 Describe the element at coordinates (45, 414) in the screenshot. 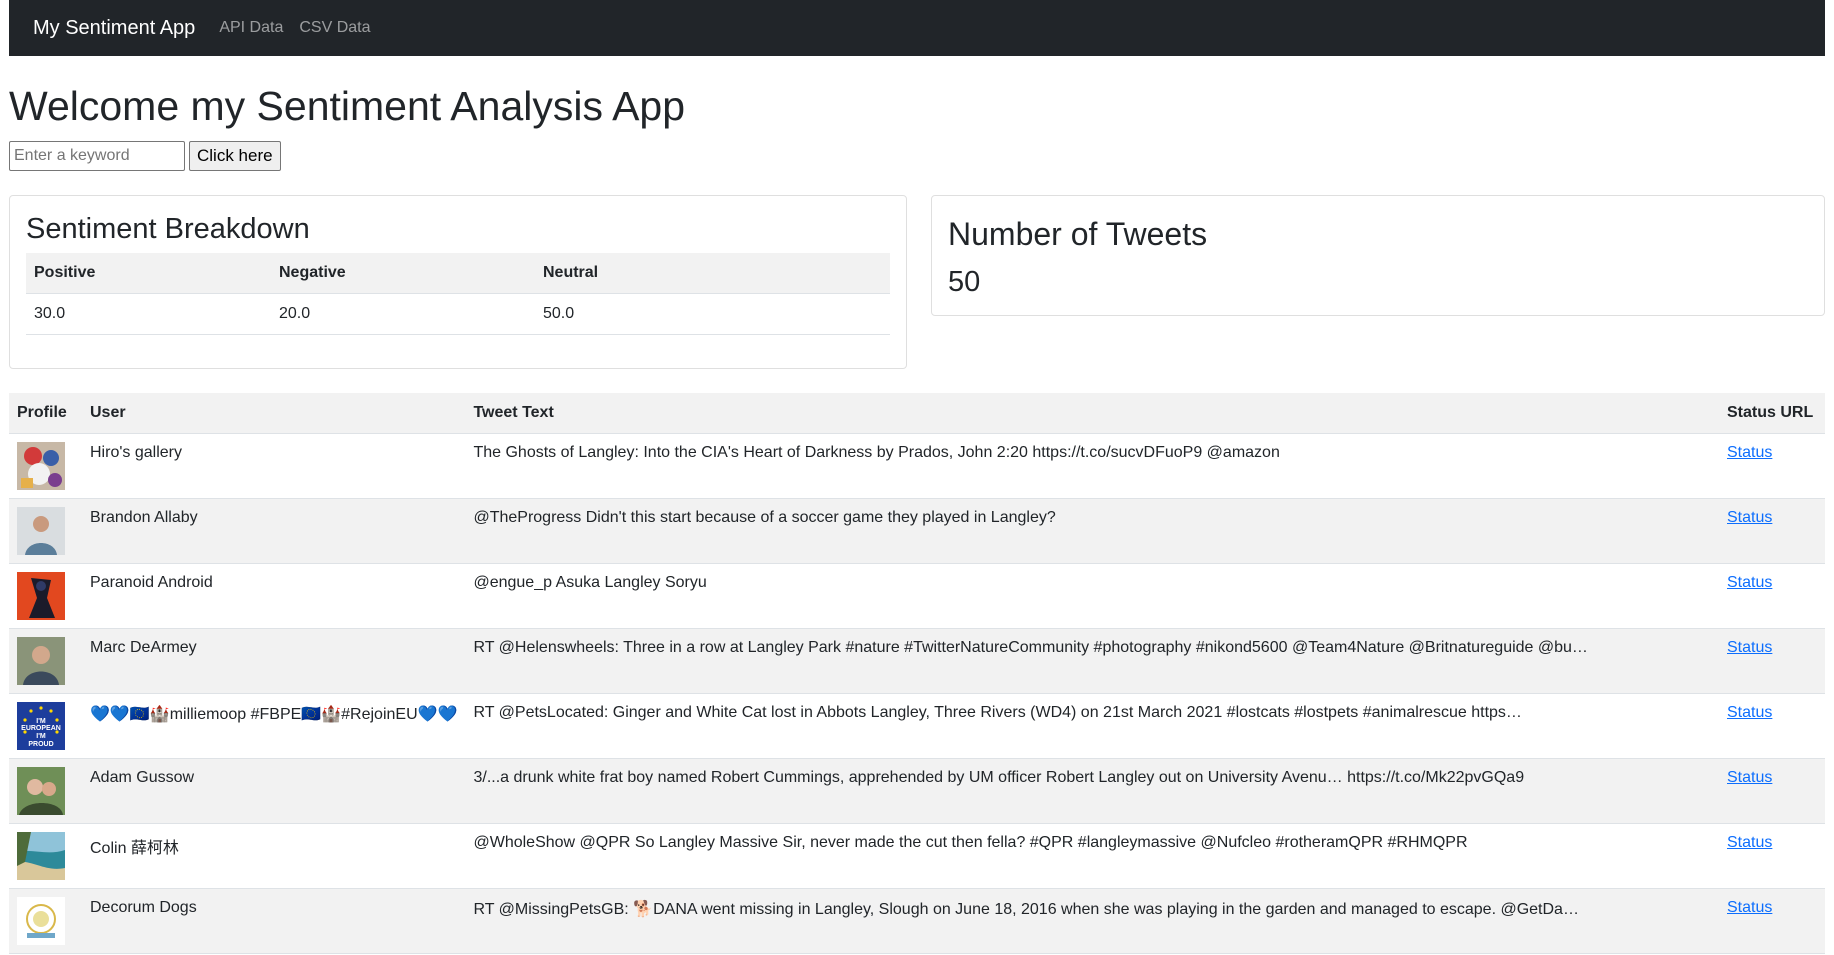

I see `header-profile: Profile` at that location.